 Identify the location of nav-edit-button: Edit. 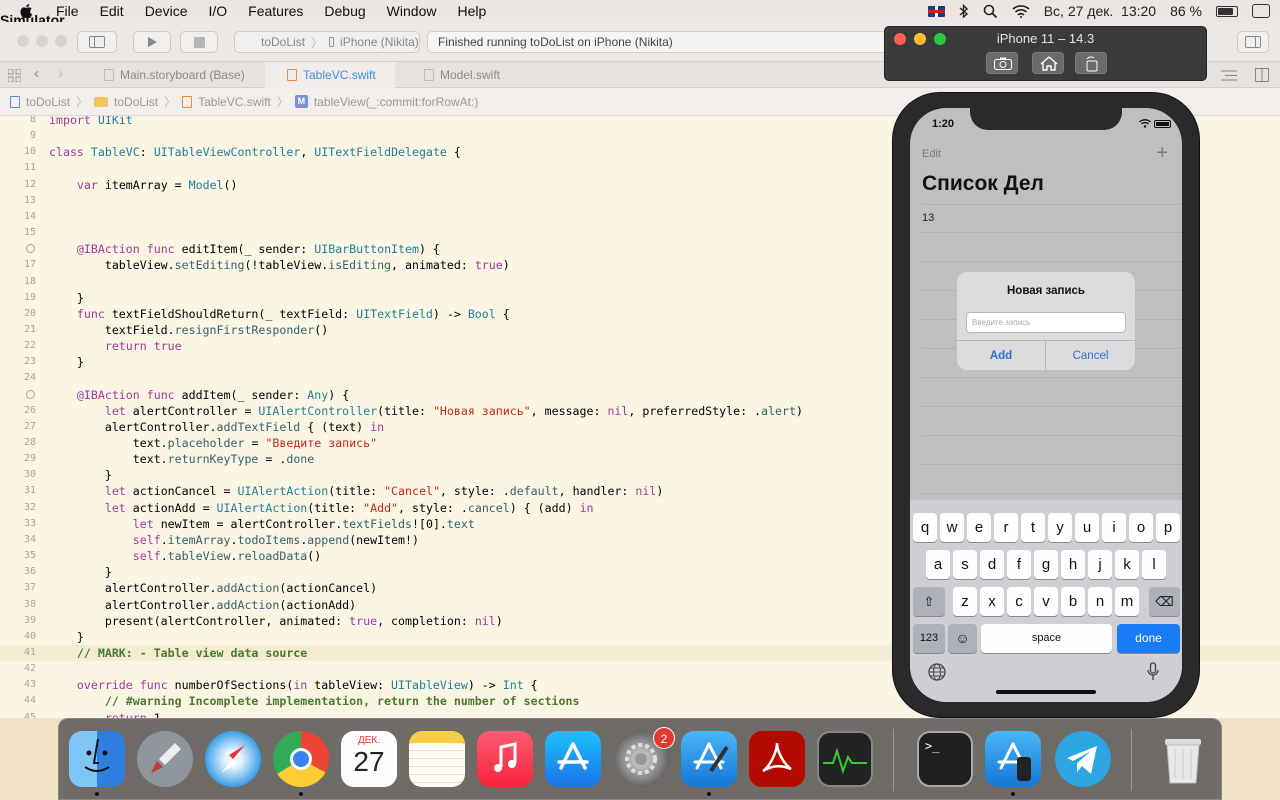
(931, 154).